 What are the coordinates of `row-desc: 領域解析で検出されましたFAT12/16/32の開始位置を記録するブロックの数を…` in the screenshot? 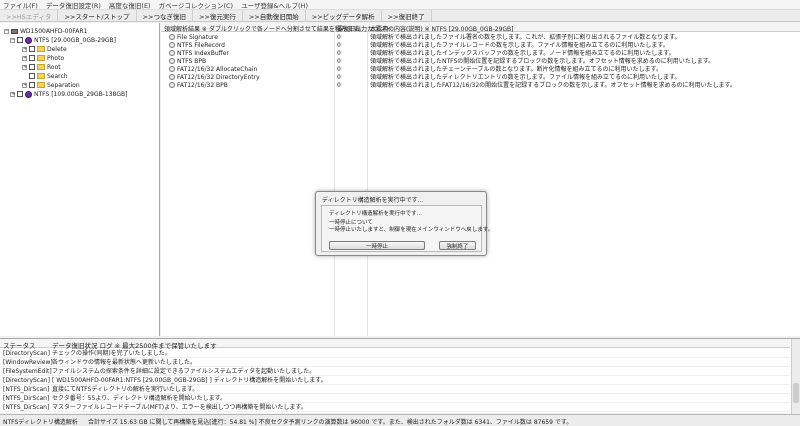 It's located at (553, 85).